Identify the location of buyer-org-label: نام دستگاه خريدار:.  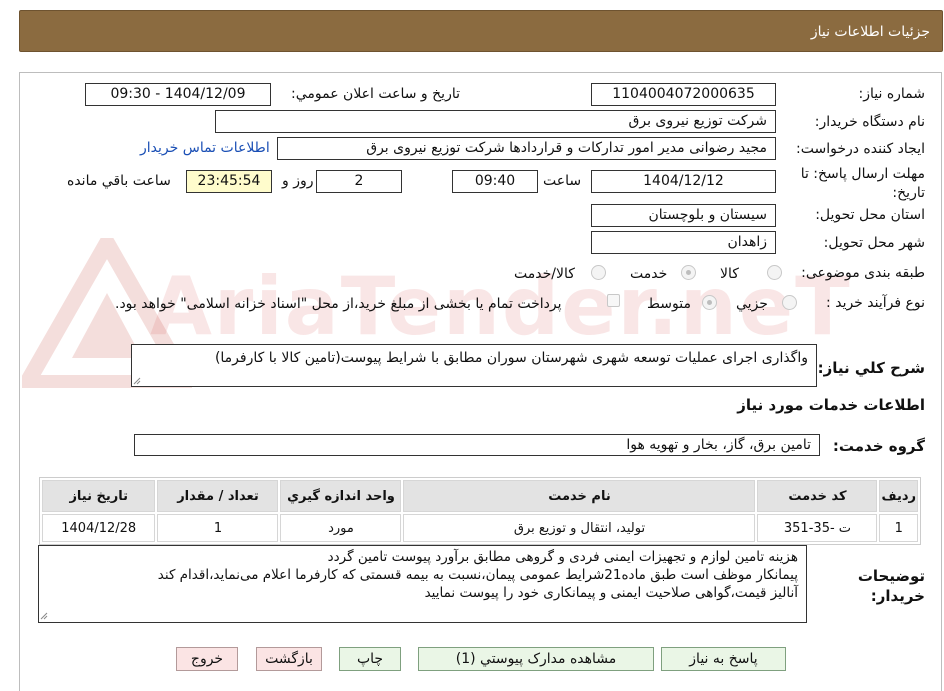
(869, 122).